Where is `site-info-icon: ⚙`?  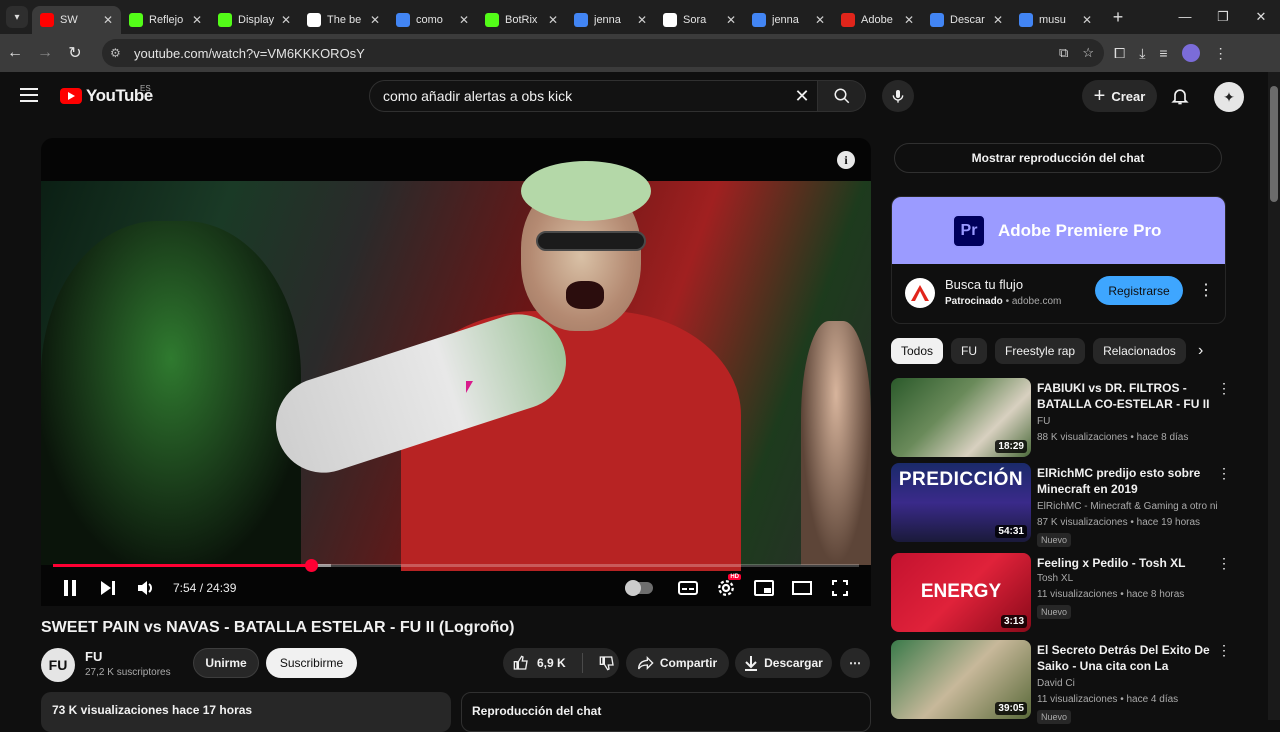 site-info-icon: ⚙ is located at coordinates (120, 53).